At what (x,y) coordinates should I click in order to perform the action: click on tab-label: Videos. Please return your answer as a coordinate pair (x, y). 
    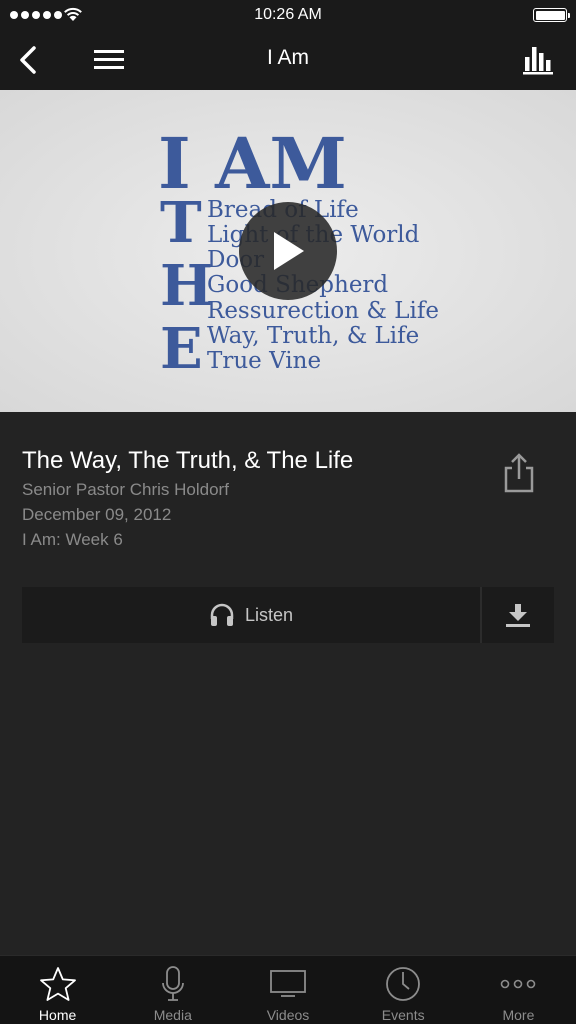
    Looking at the image, I should click on (288, 1015).